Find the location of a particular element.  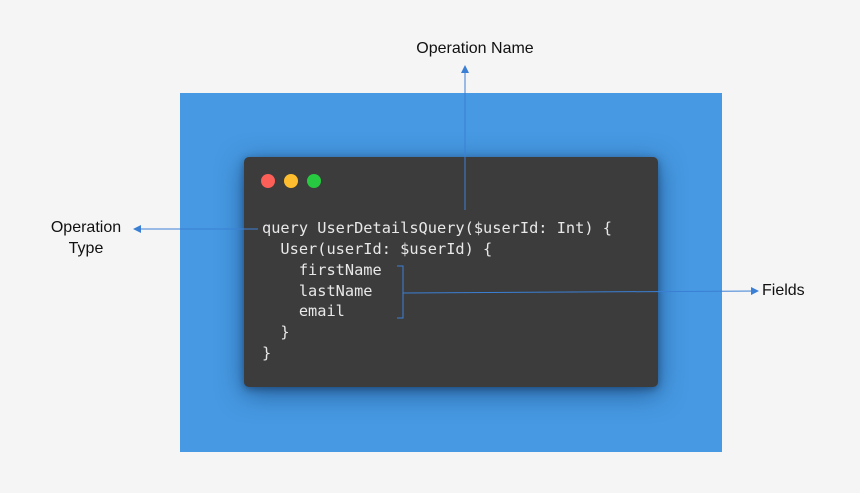

fields-arrow is located at coordinates (580, 291).